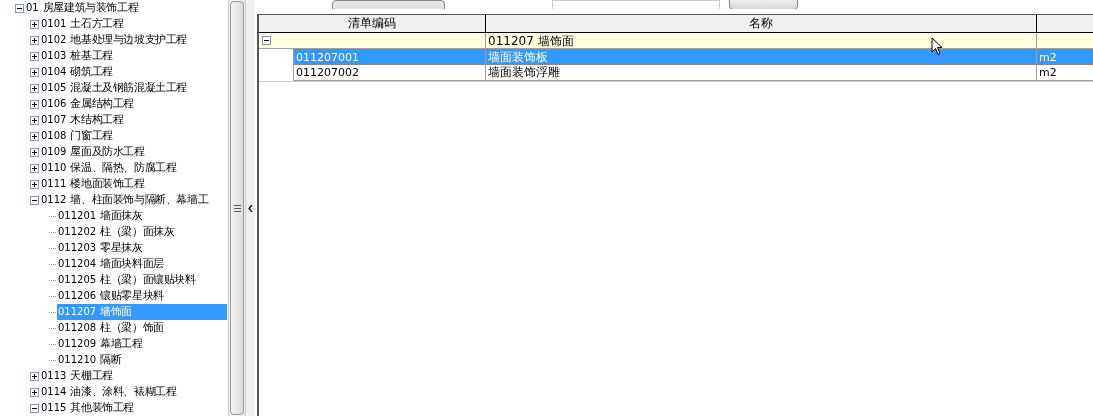 The image size is (1093, 416). I want to click on tree-item: 01 房屋建筑与装饰工程, so click(82, 8).